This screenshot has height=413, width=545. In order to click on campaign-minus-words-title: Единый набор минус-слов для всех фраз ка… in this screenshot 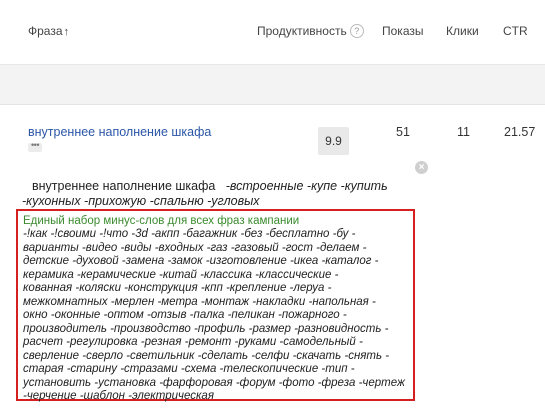, I will do `click(161, 221)`.